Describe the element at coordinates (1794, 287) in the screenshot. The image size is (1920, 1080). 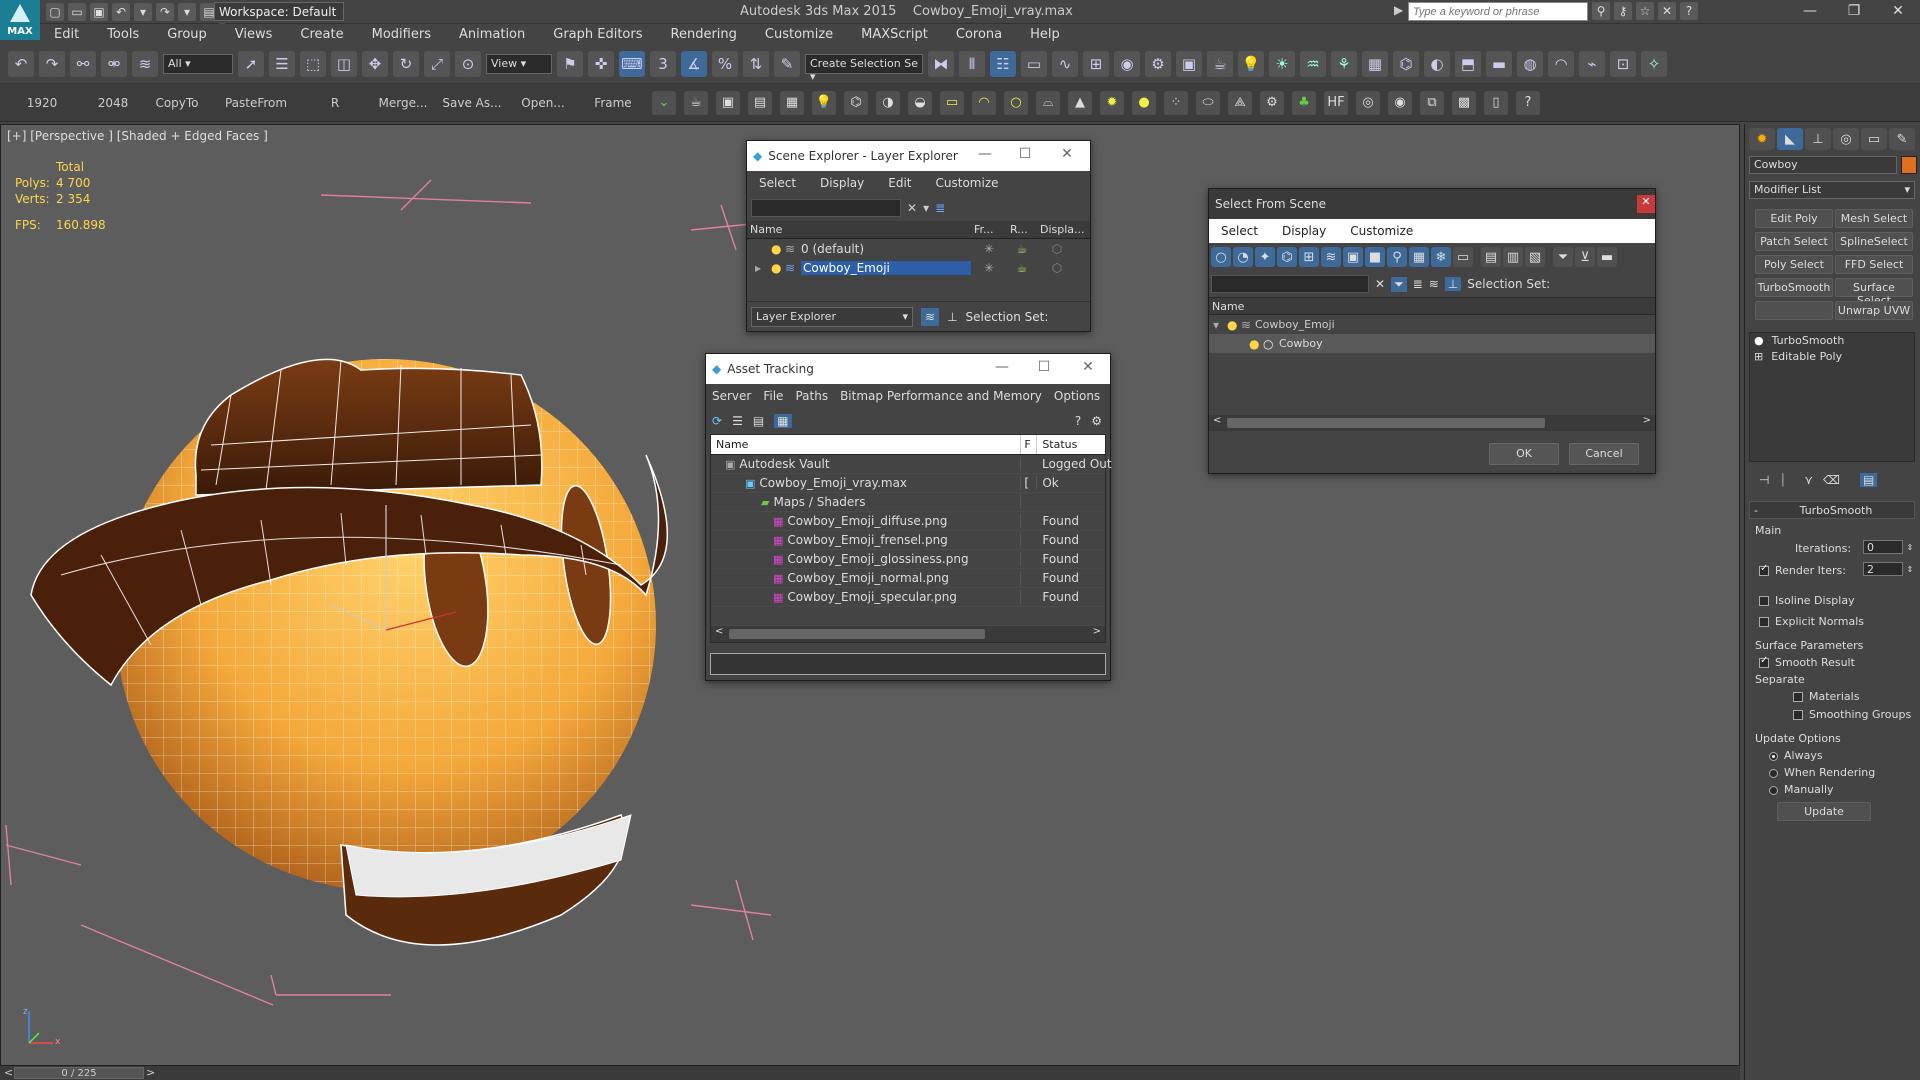
I see `turbosmooth-button: TurboSmooth` at that location.